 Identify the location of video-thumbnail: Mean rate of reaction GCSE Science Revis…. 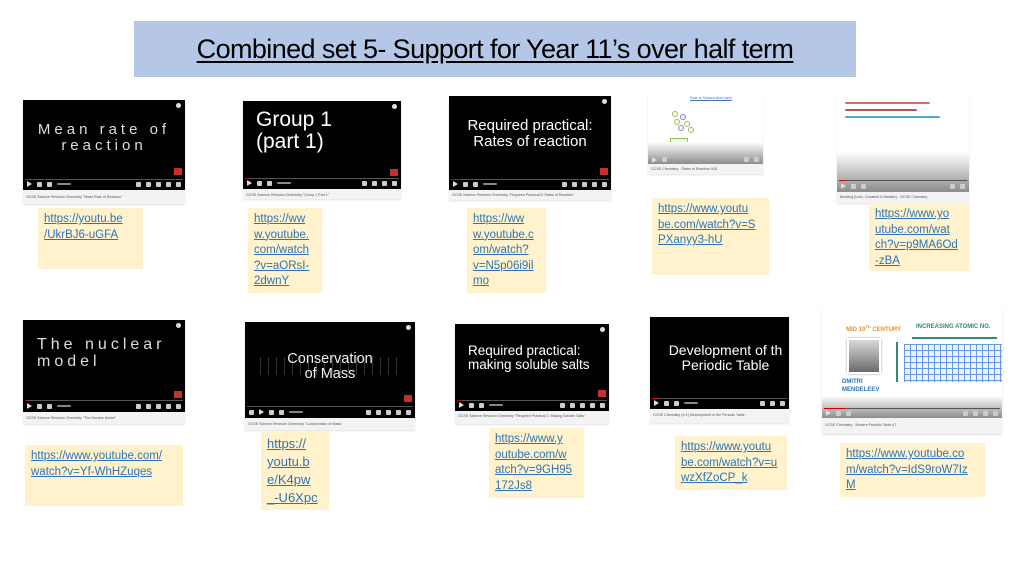
(104, 152).